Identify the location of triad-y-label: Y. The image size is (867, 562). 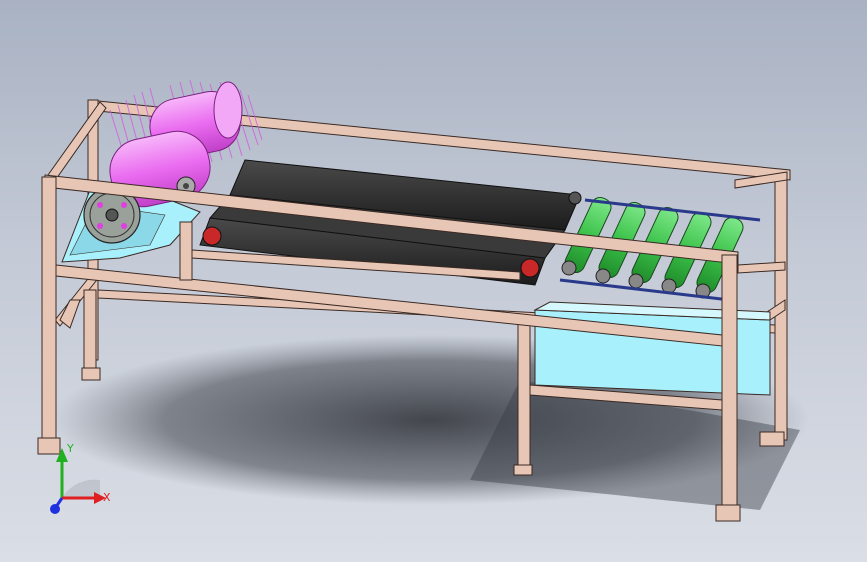
(70, 448).